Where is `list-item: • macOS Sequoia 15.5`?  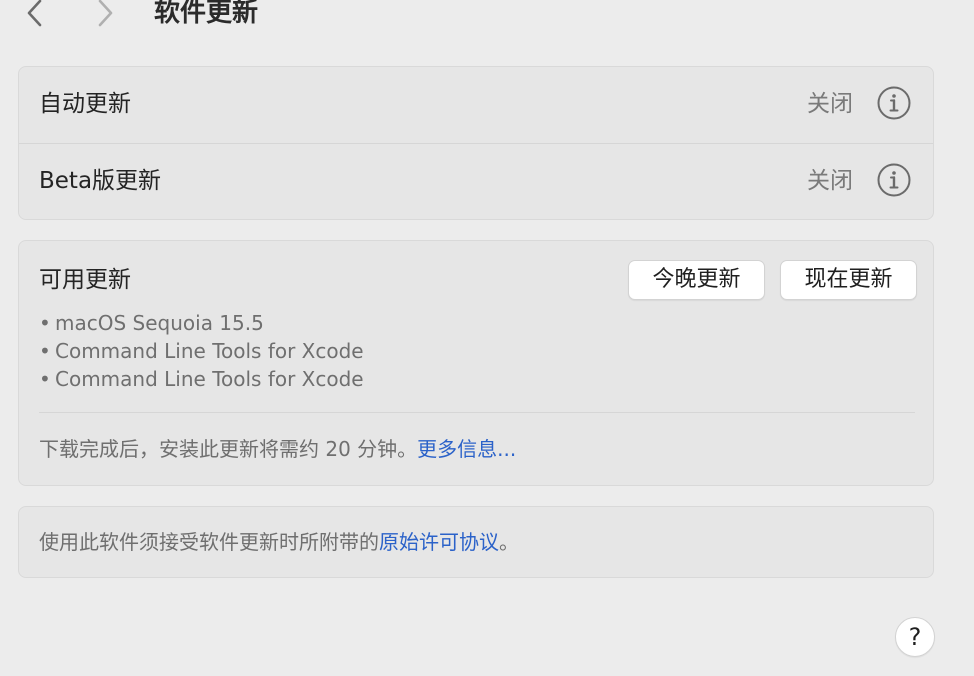 list-item: • macOS Sequoia 15.5 is located at coordinates (201, 323).